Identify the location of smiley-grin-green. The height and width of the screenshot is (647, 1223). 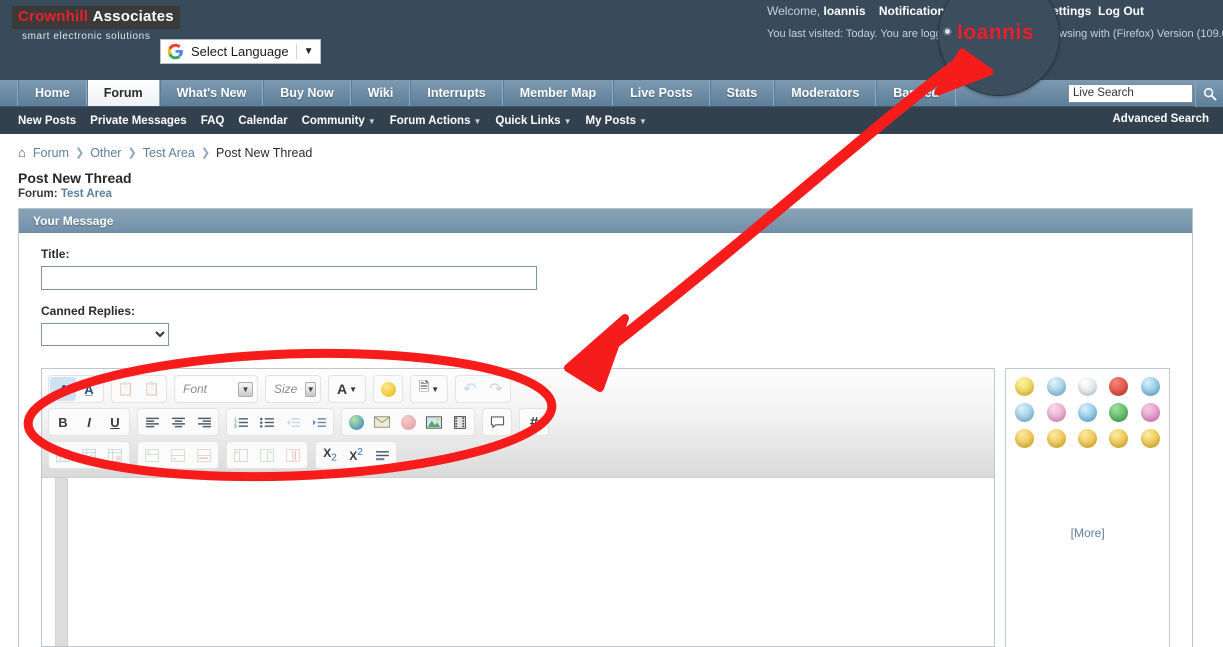
(1119, 412).